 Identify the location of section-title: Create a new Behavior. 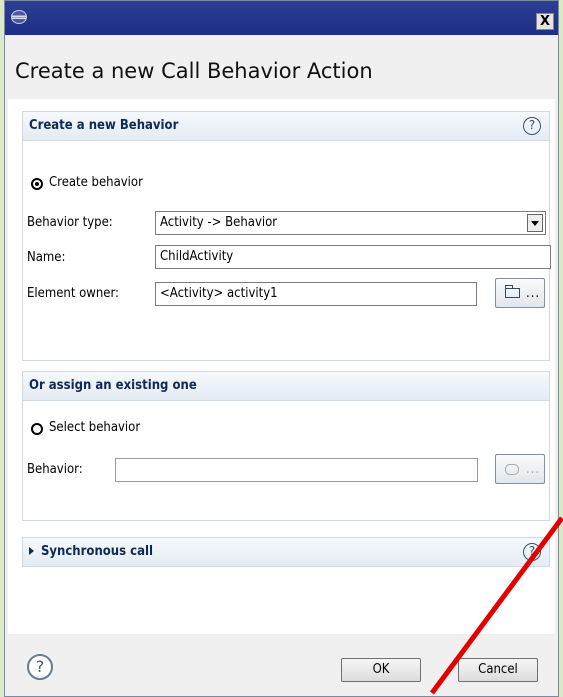
(104, 125).